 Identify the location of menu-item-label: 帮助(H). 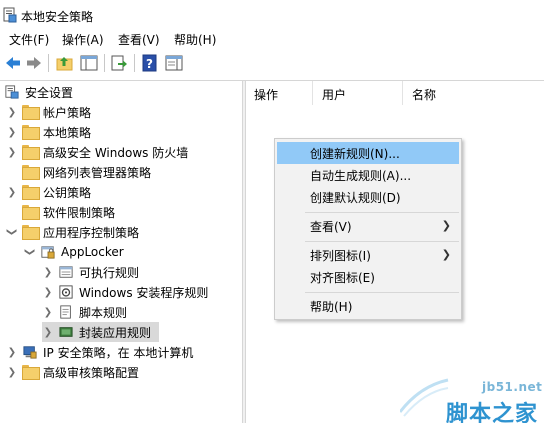
(331, 306).